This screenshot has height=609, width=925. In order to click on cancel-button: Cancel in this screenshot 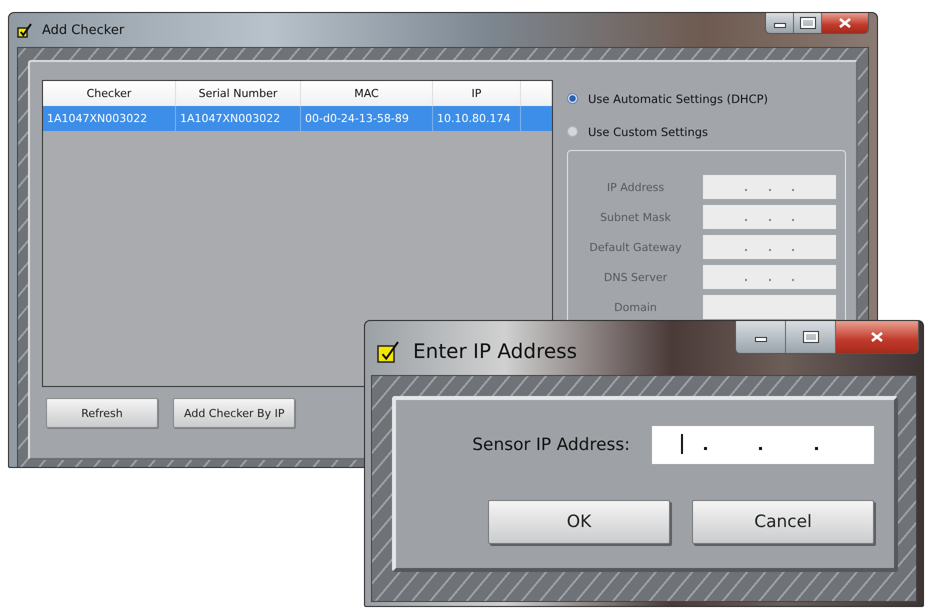, I will do `click(783, 522)`.